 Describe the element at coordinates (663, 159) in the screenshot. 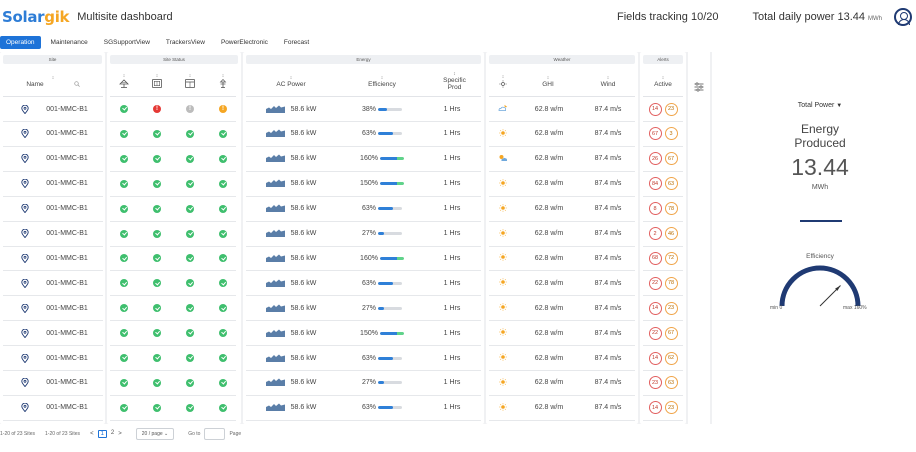

I see `active-alerts: 26 67` at that location.